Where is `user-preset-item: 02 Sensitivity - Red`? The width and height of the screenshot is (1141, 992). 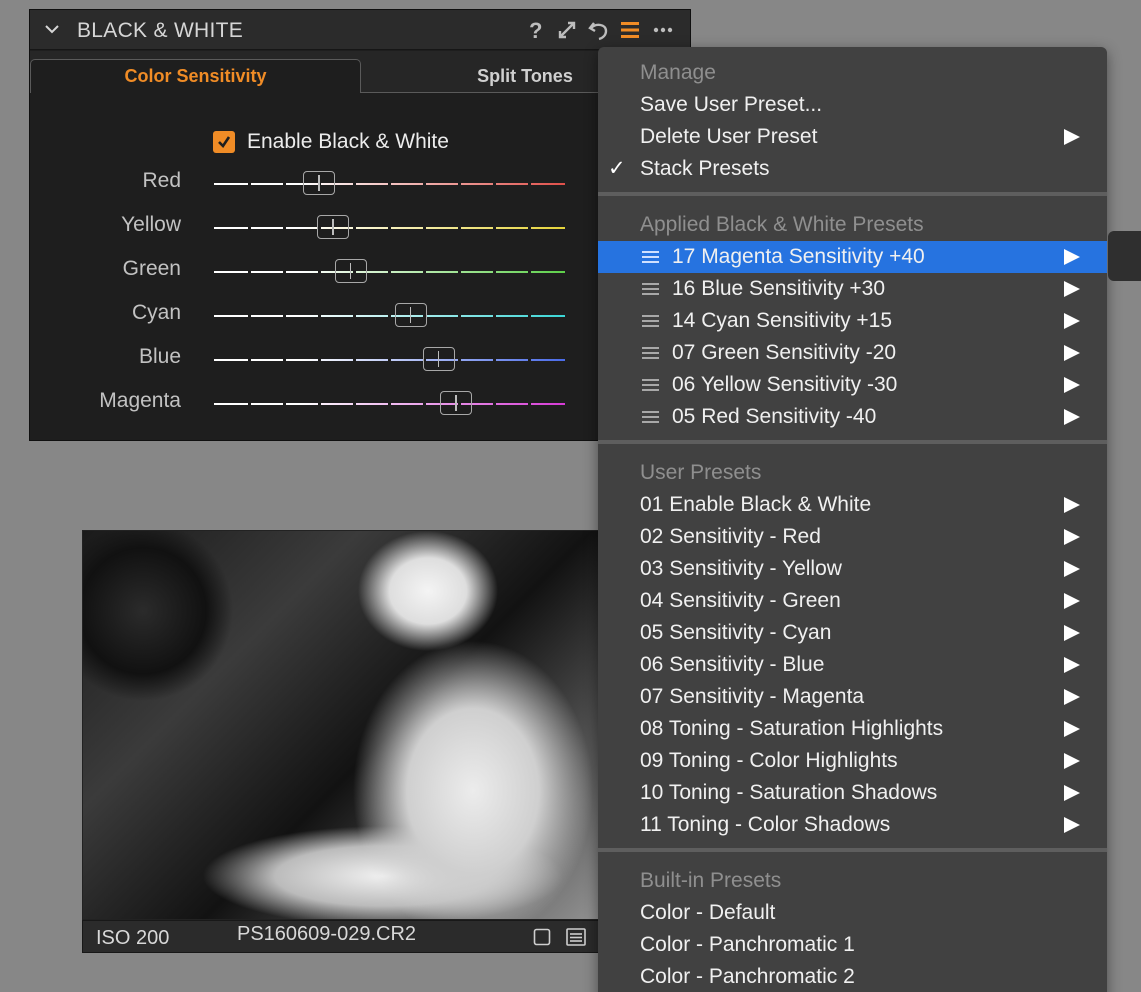 user-preset-item: 02 Sensitivity - Red is located at coordinates (852, 537).